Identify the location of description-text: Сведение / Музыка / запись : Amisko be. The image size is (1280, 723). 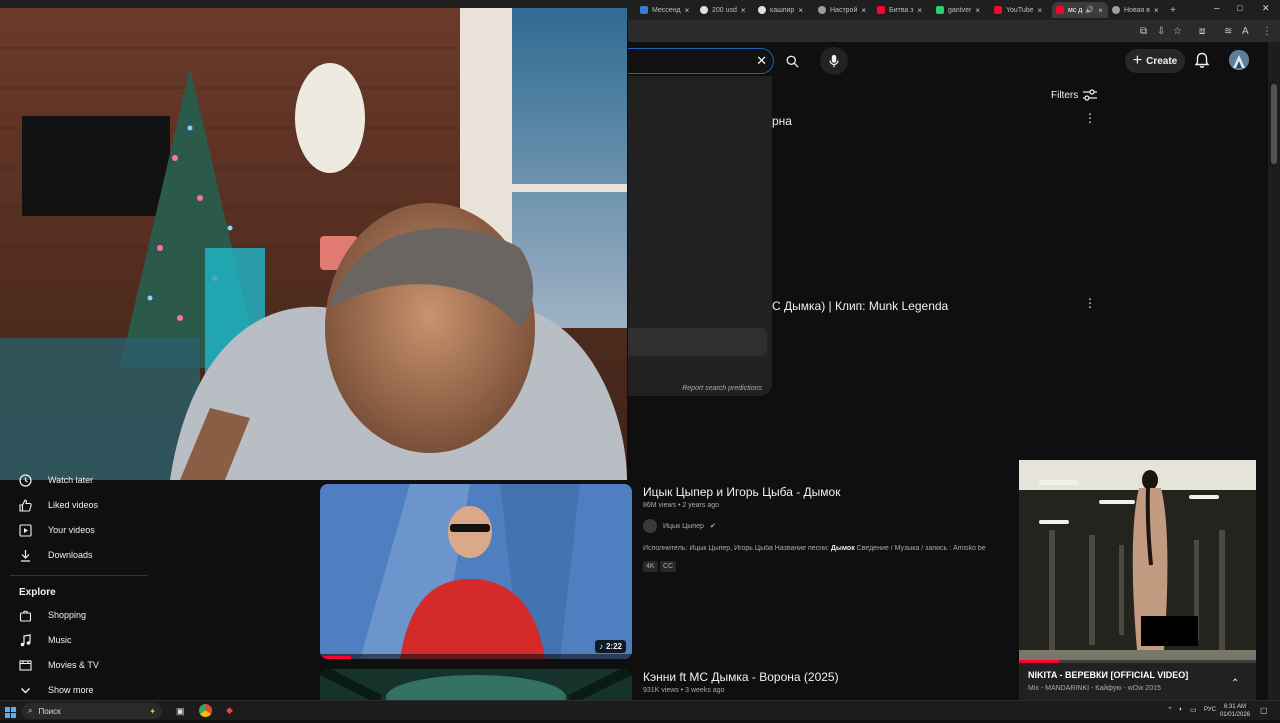
(920, 548).